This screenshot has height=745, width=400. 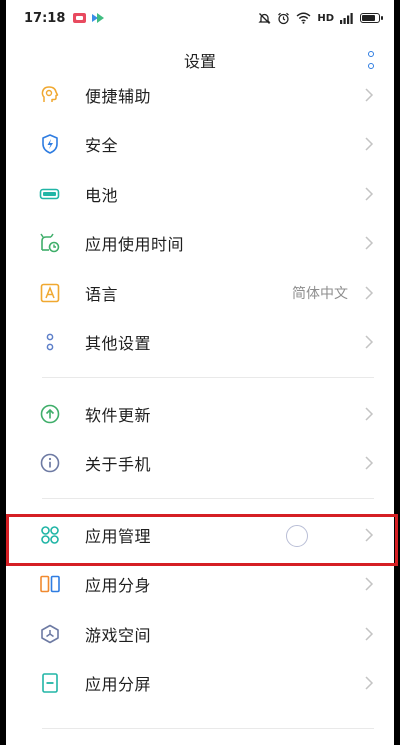 I want to click on language-icon, so click(x=50, y=293).